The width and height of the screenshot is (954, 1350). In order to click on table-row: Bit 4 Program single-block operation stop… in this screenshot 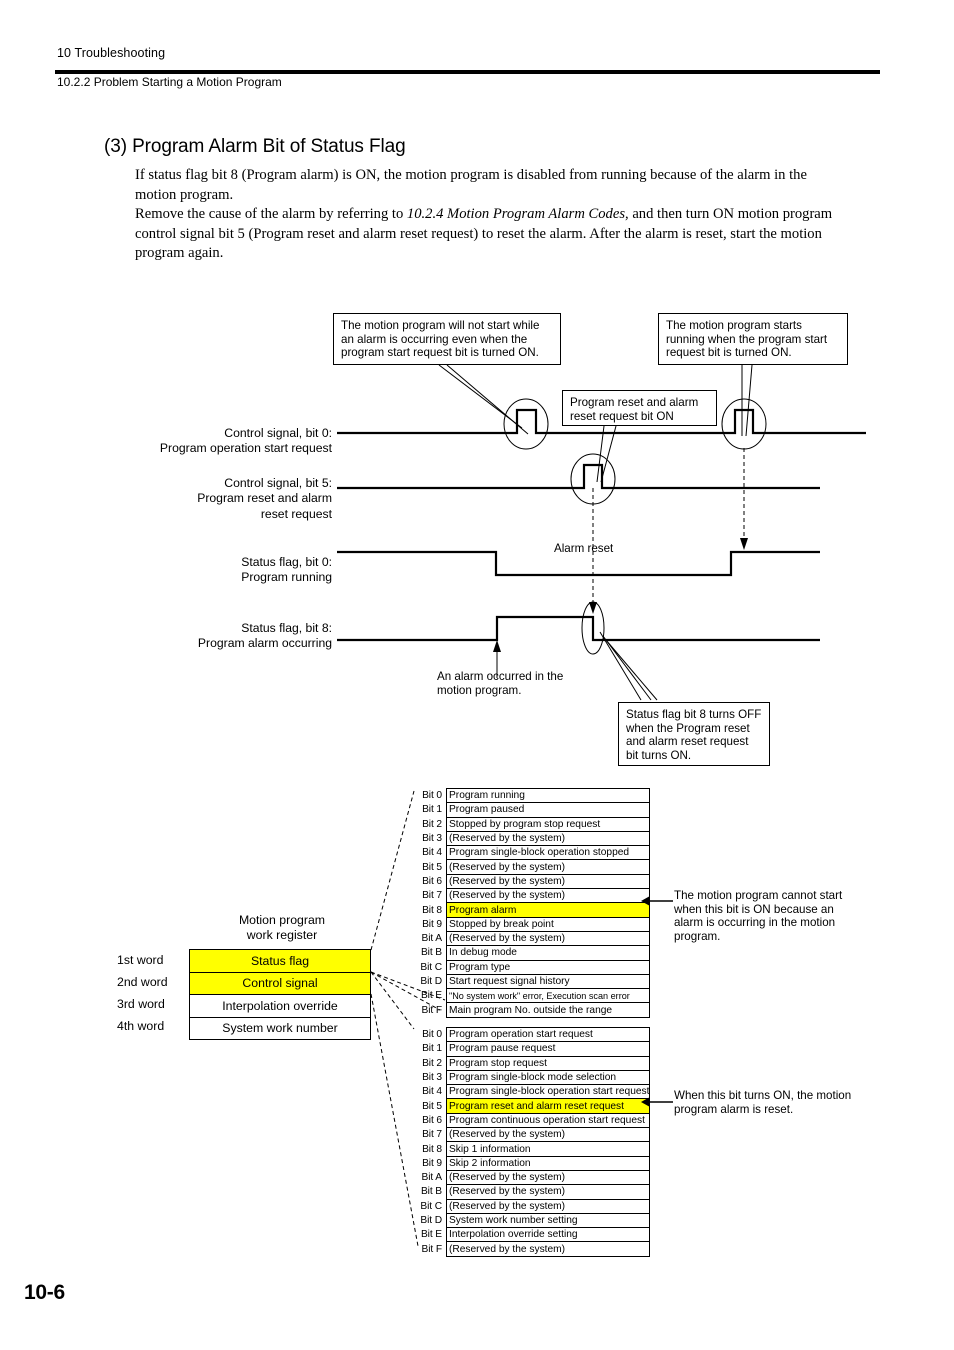, I will do `click(532, 853)`.